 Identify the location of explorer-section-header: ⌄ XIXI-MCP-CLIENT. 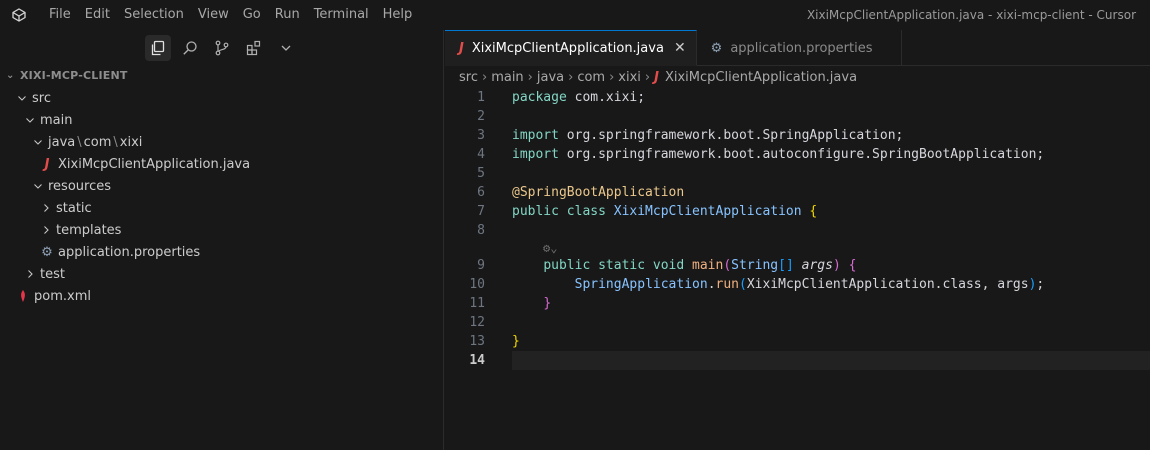
(221, 76).